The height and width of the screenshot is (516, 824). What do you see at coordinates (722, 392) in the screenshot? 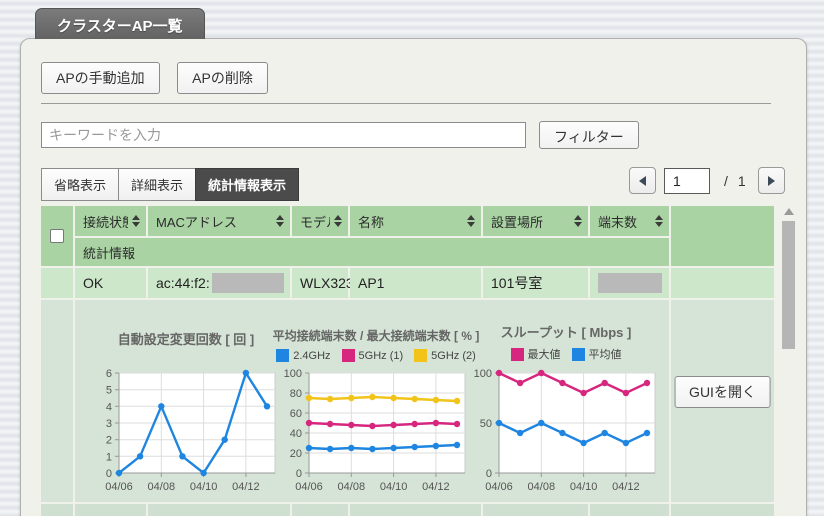
I see `open-gui-button: GUIを開く` at bounding box center [722, 392].